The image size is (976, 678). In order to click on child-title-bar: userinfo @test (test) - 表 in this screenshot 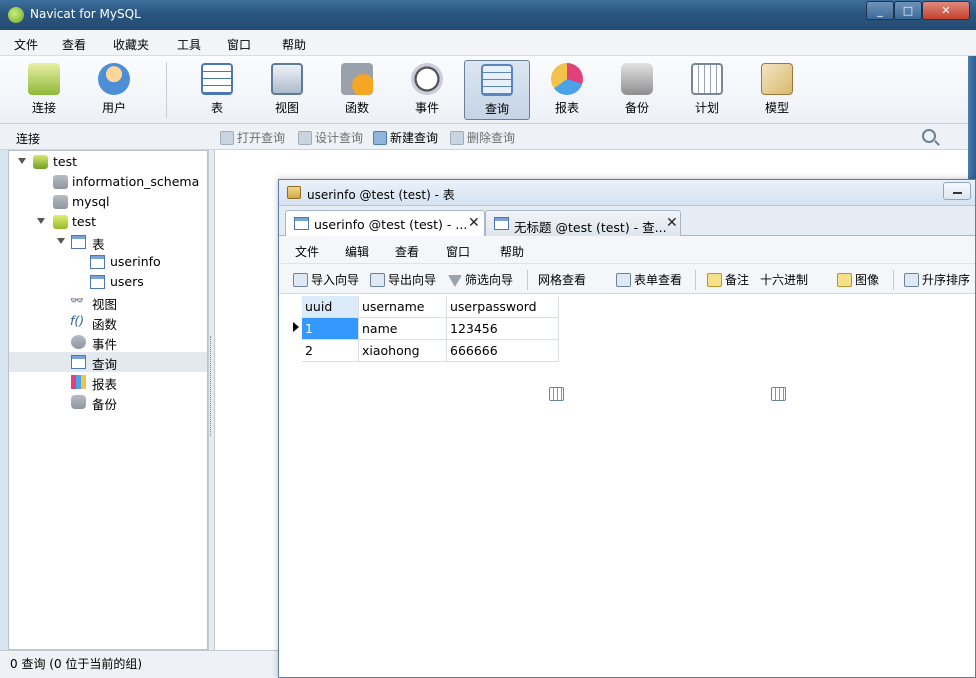, I will do `click(627, 193)`.